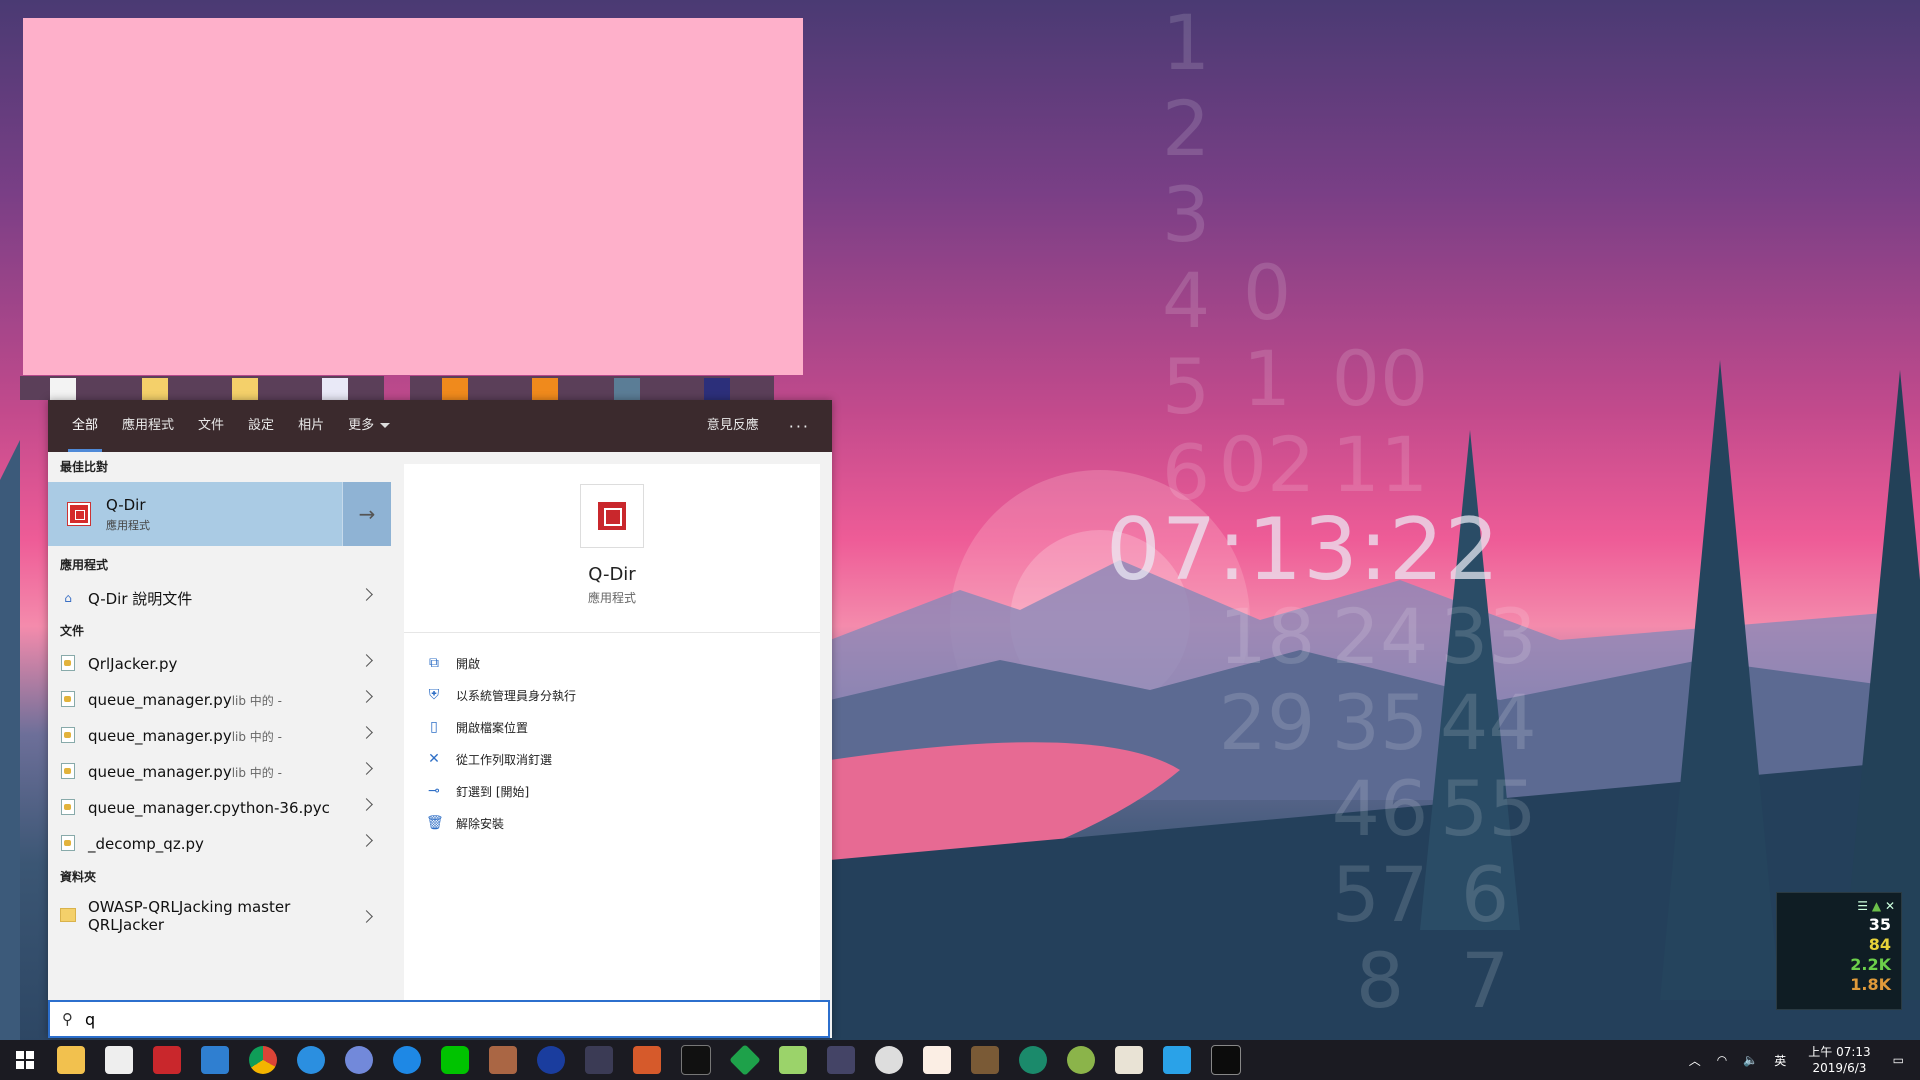 The image size is (1920, 1080). Describe the element at coordinates (1303, 550) in the screenshot. I see `wallpaper-clock: 07:13:22` at that location.